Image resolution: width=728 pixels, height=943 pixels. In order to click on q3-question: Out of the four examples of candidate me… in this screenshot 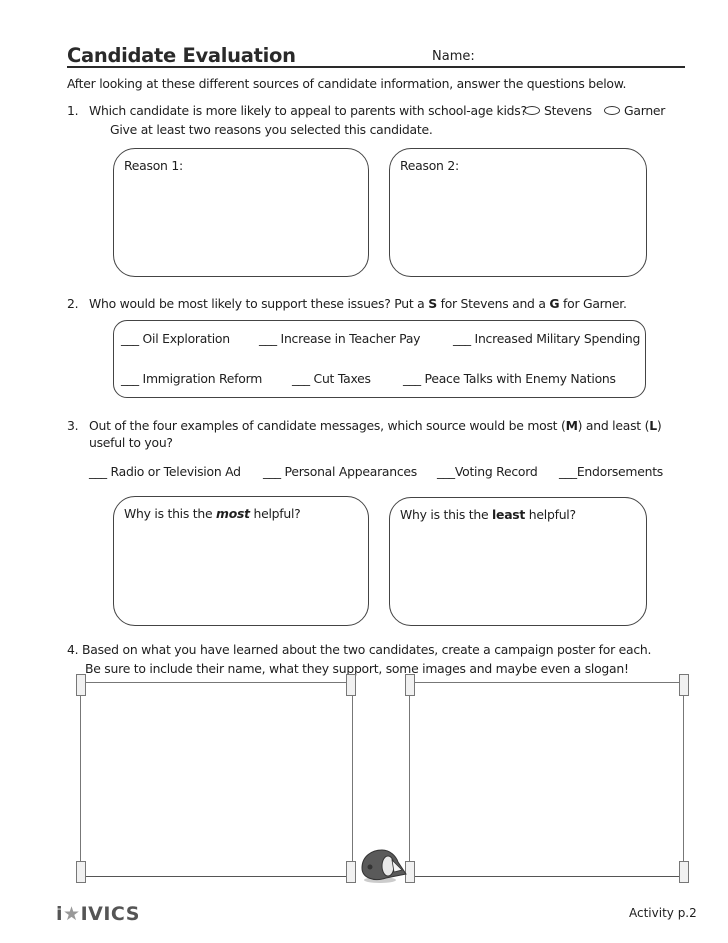, I will do `click(375, 425)`.